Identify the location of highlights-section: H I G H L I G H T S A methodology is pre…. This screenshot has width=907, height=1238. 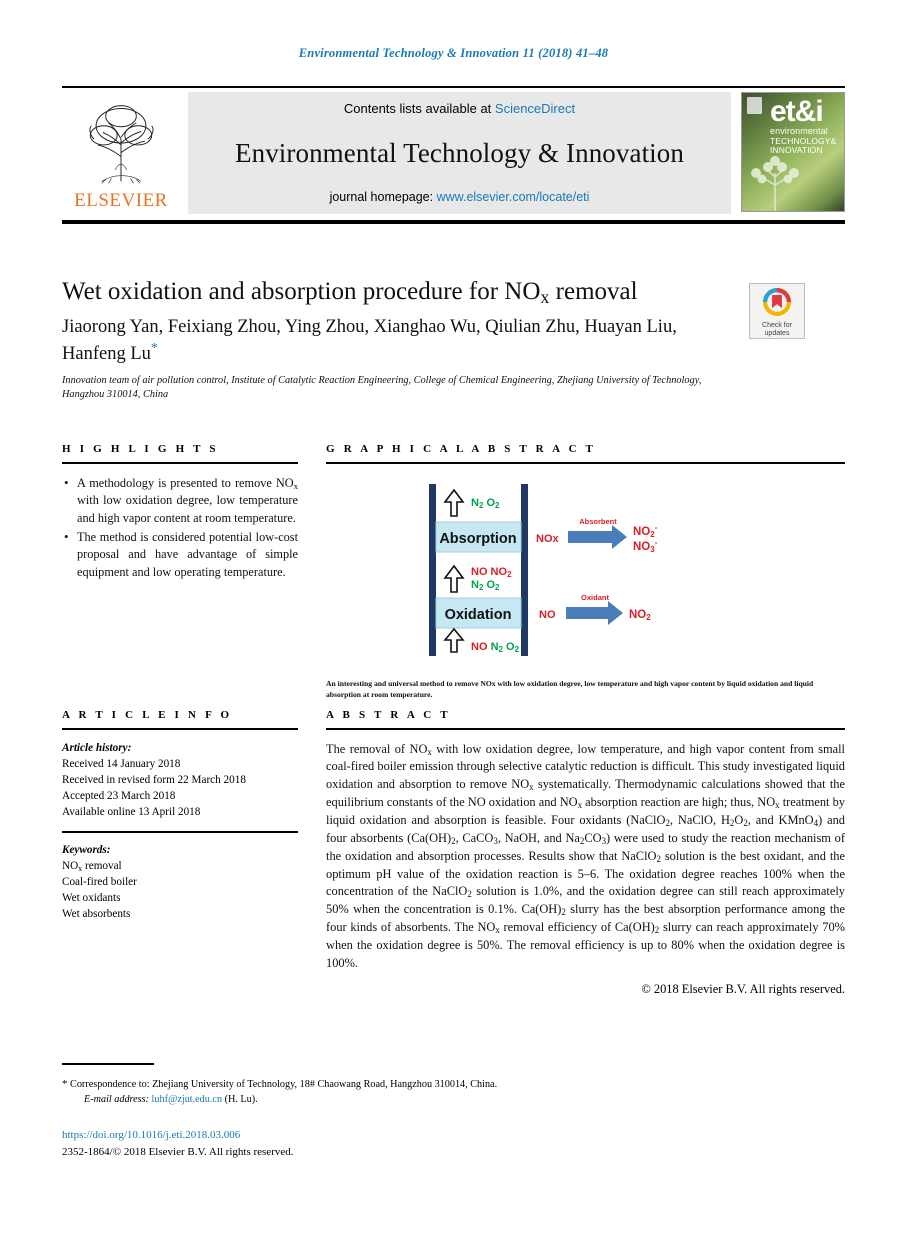
(180, 513).